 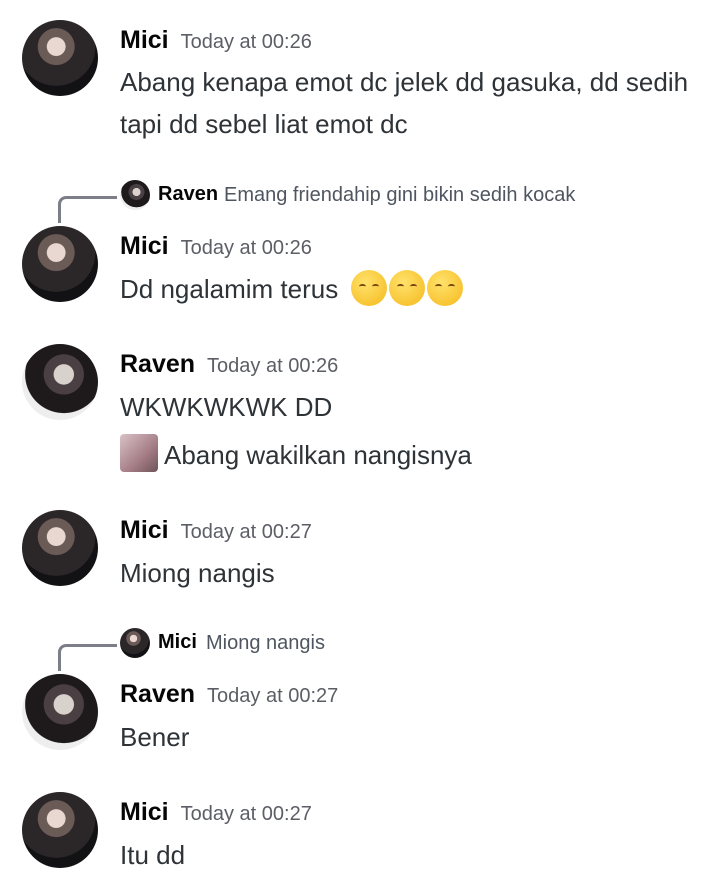 I want to click on message-content-2: Abang wakilkan nangisnya, so click(x=318, y=455).